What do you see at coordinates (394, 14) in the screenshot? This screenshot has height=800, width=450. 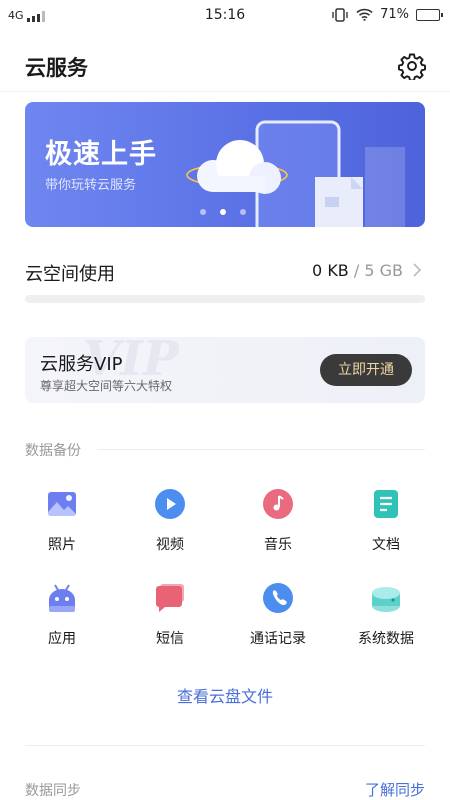 I see `battery-percent: 71%` at bounding box center [394, 14].